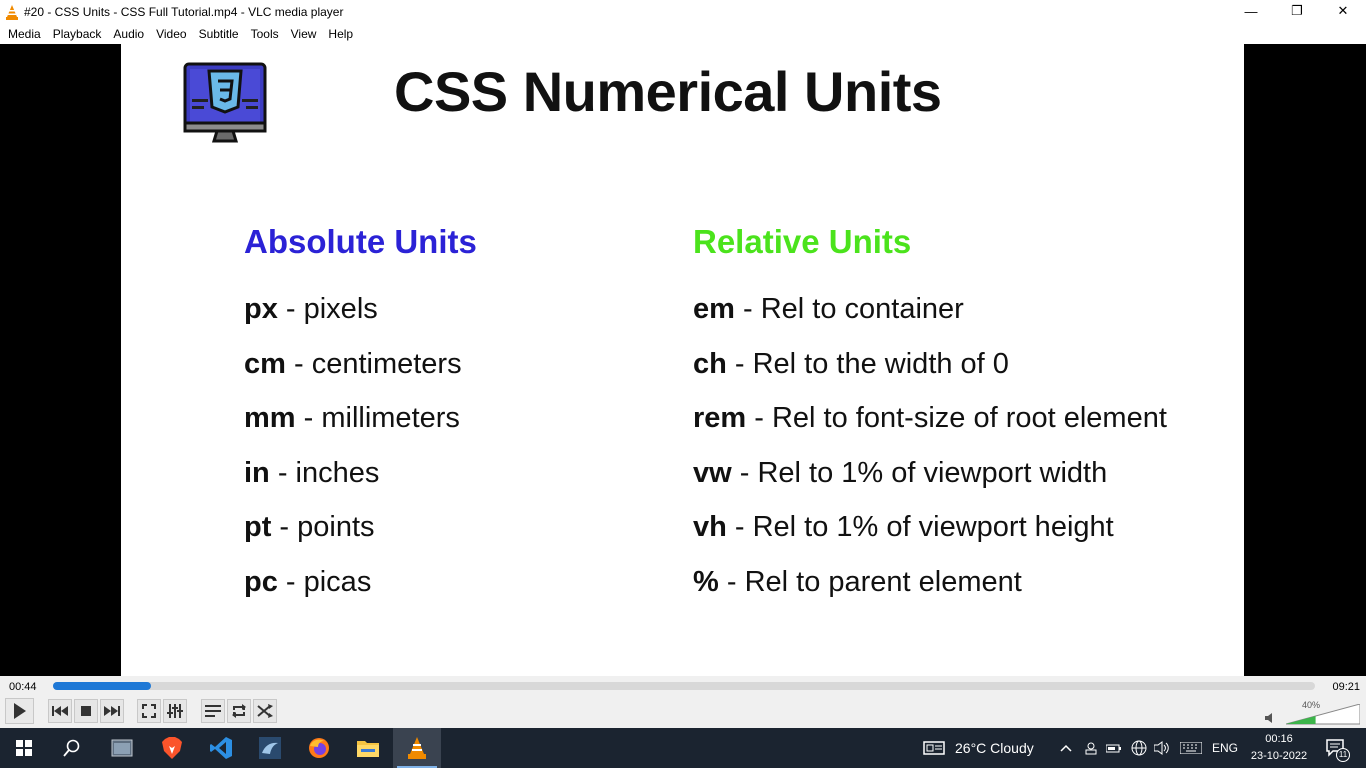  Describe the element at coordinates (930, 534) in the screenshot. I see `unit-row: vh - Rel to 1% of viewport height` at that location.